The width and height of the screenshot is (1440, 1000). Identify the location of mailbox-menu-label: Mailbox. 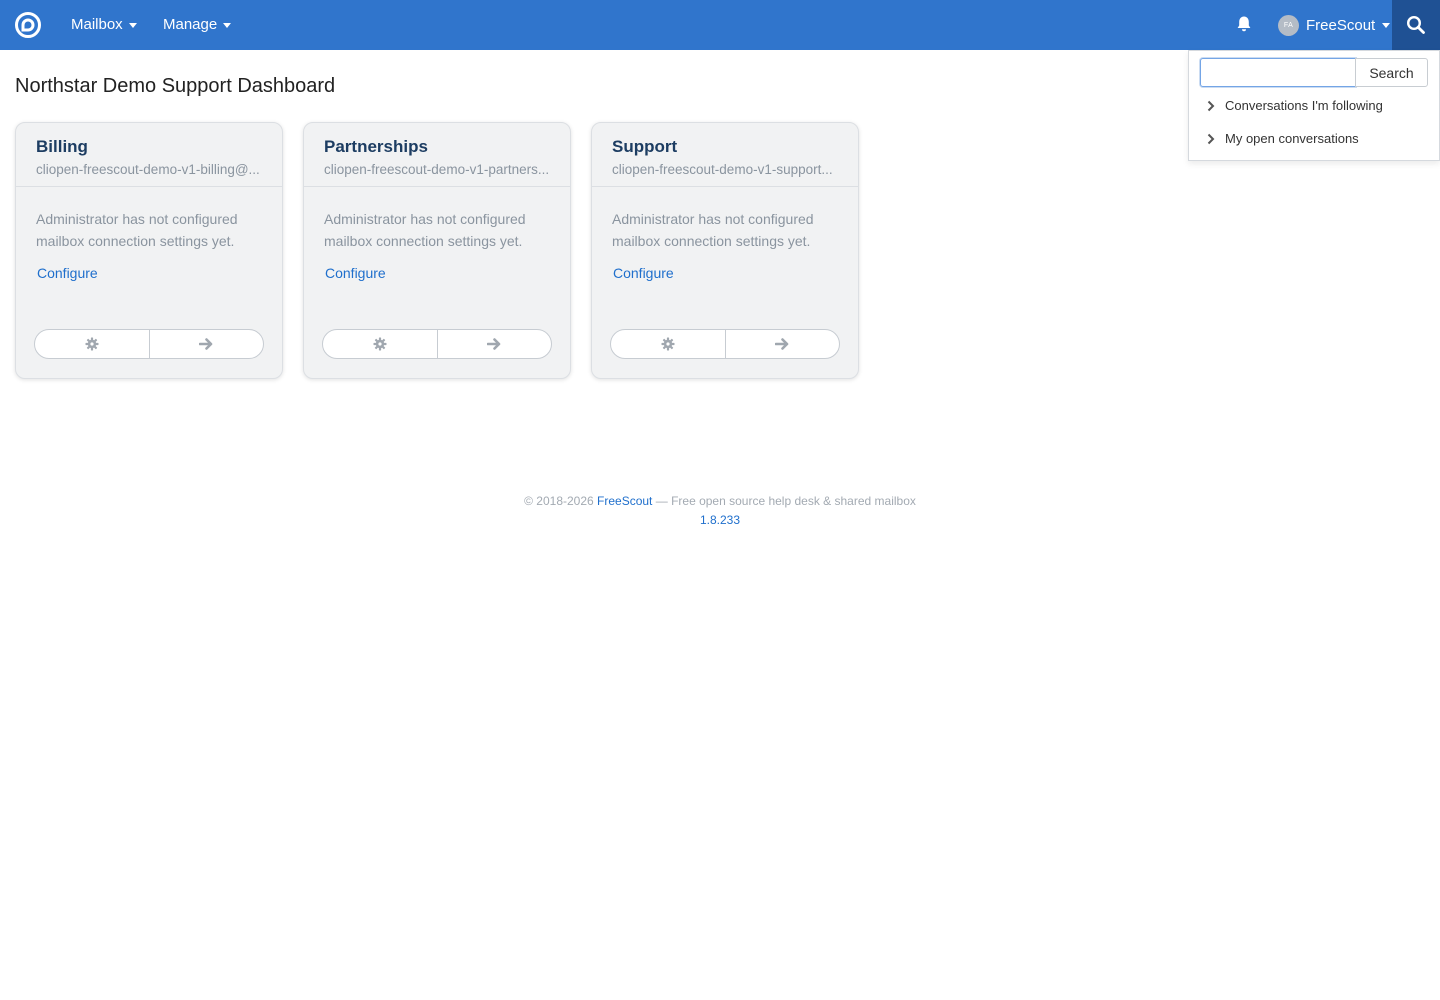
(97, 24).